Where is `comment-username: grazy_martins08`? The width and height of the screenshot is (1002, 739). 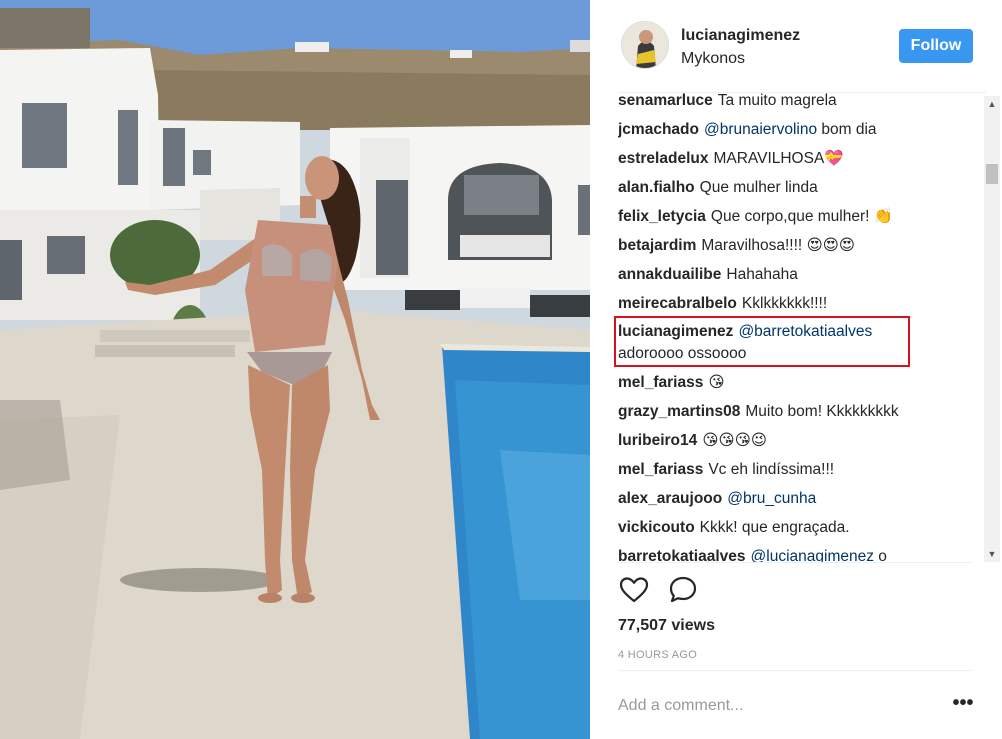 comment-username: grazy_martins08 is located at coordinates (679, 411).